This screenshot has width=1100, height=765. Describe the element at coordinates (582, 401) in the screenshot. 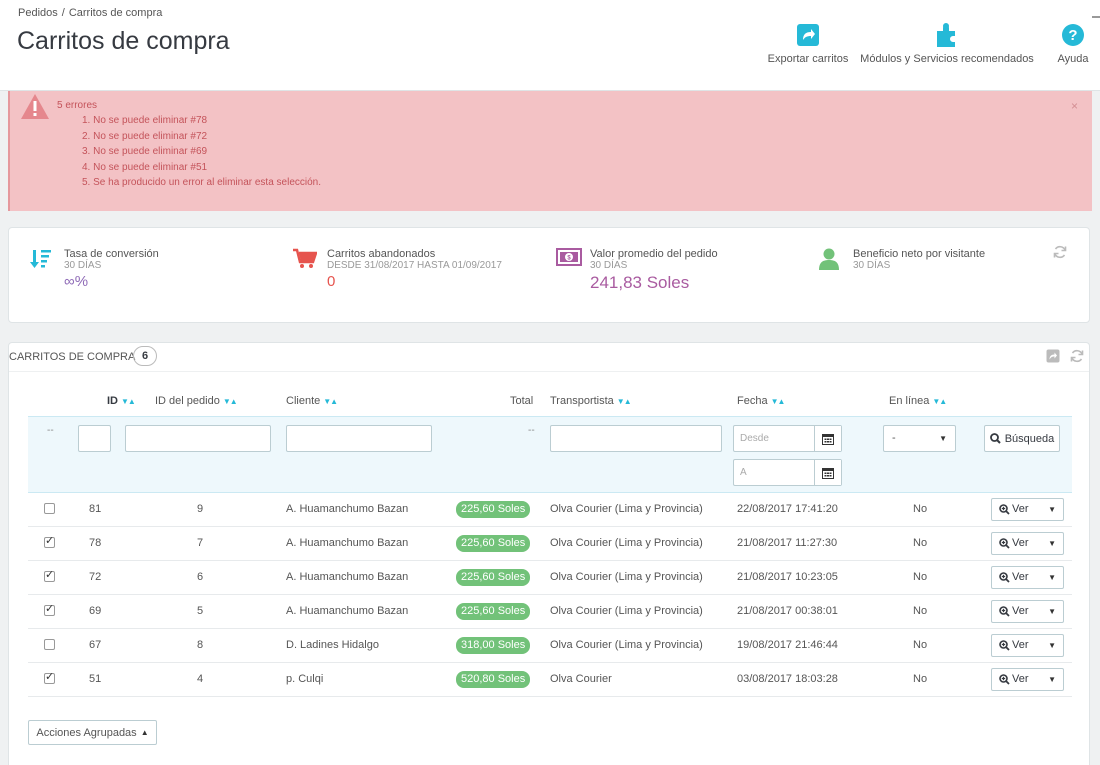

I see `column-label: Transportista` at that location.